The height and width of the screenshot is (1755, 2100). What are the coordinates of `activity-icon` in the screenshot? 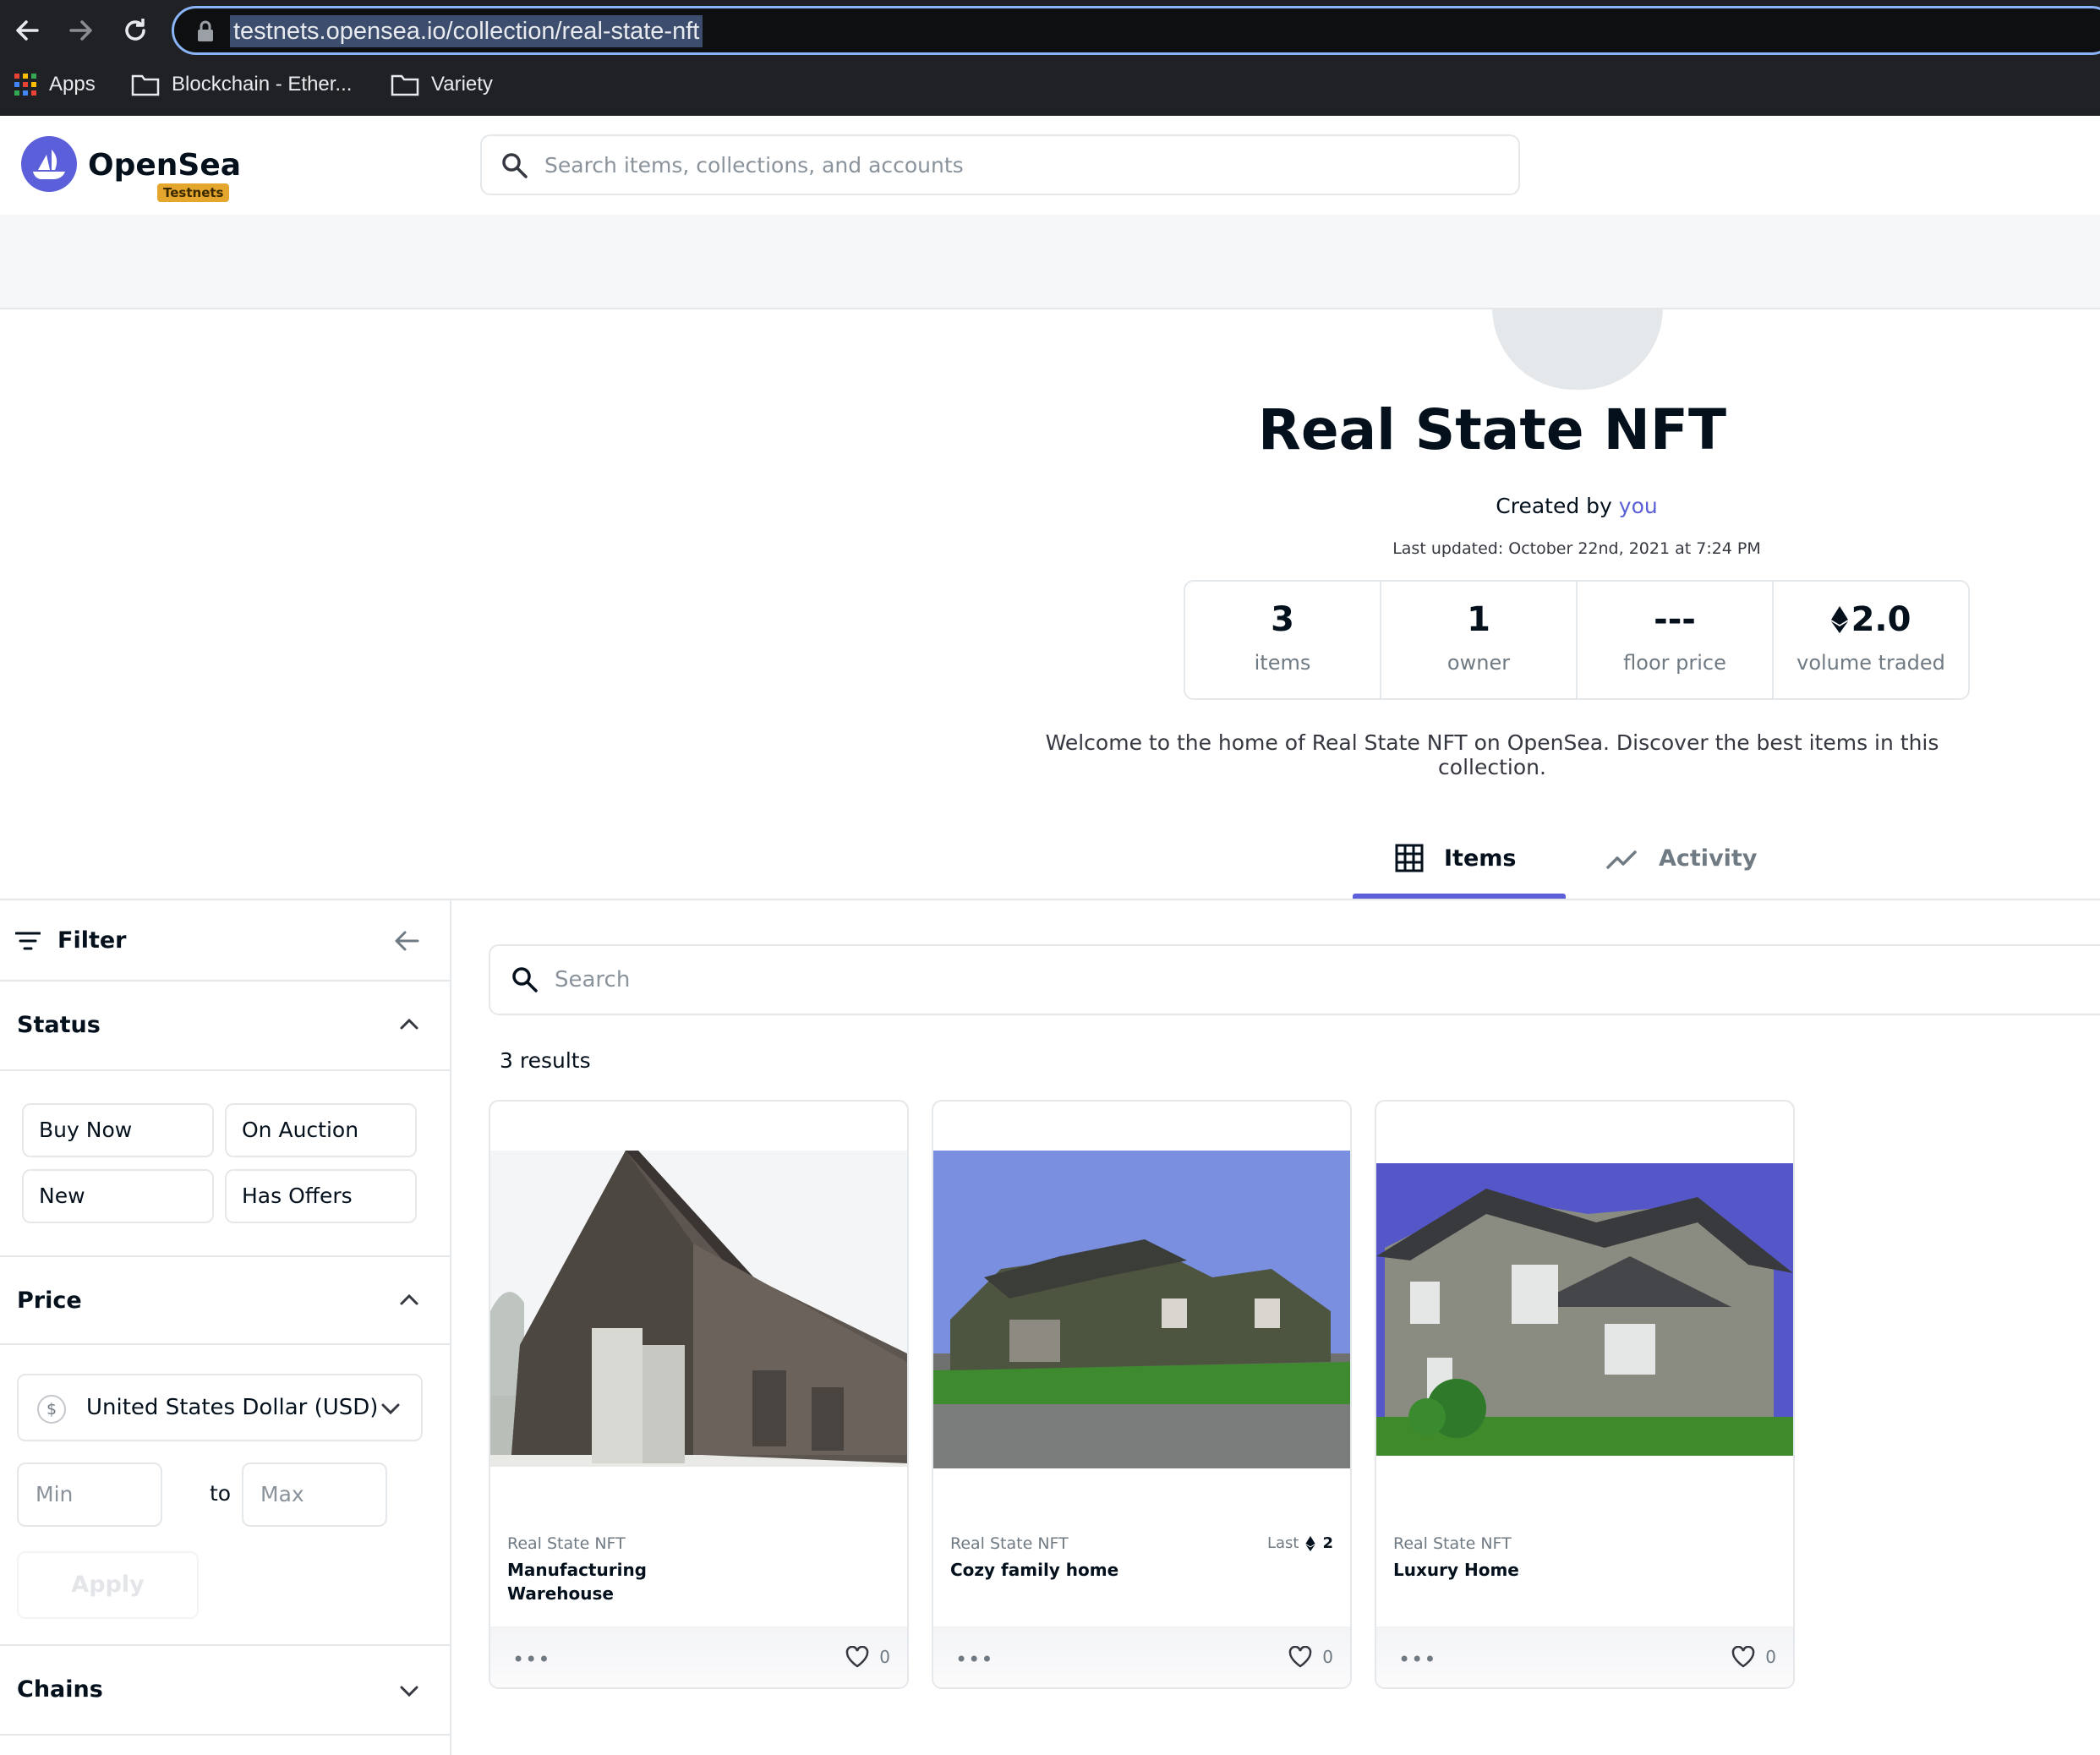 It's located at (1622, 858).